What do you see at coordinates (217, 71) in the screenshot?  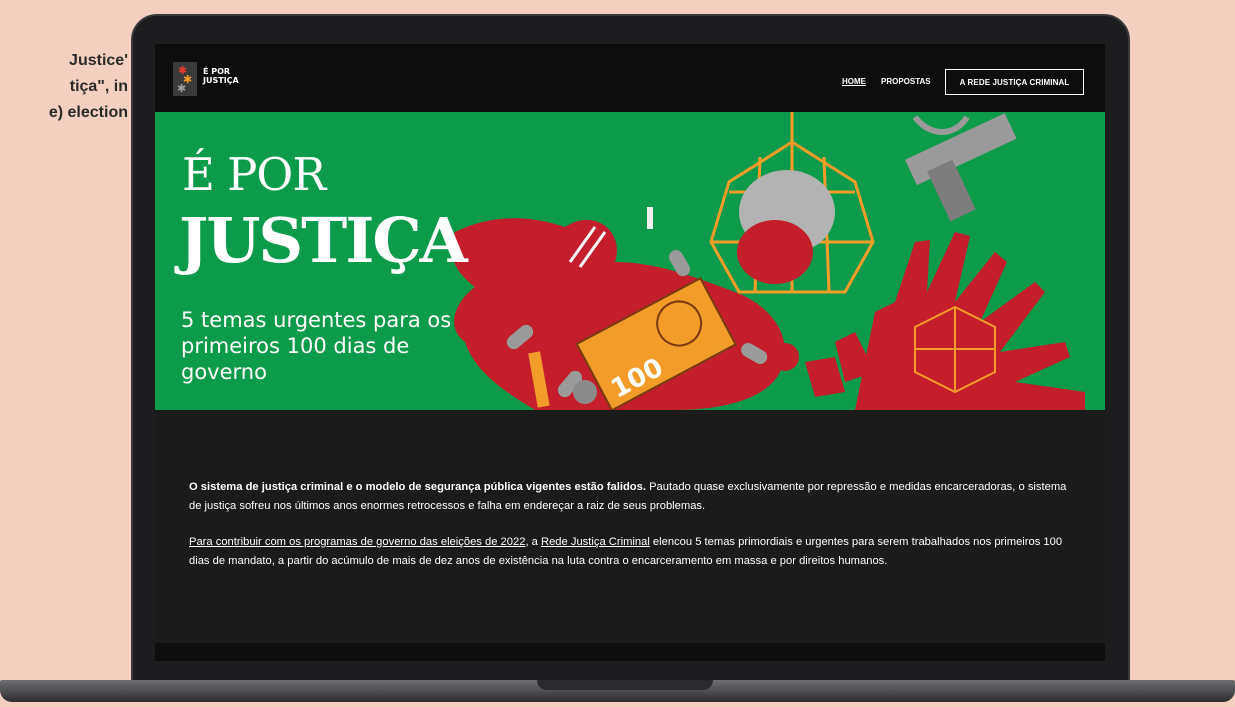 I see `logo-line: É POR` at bounding box center [217, 71].